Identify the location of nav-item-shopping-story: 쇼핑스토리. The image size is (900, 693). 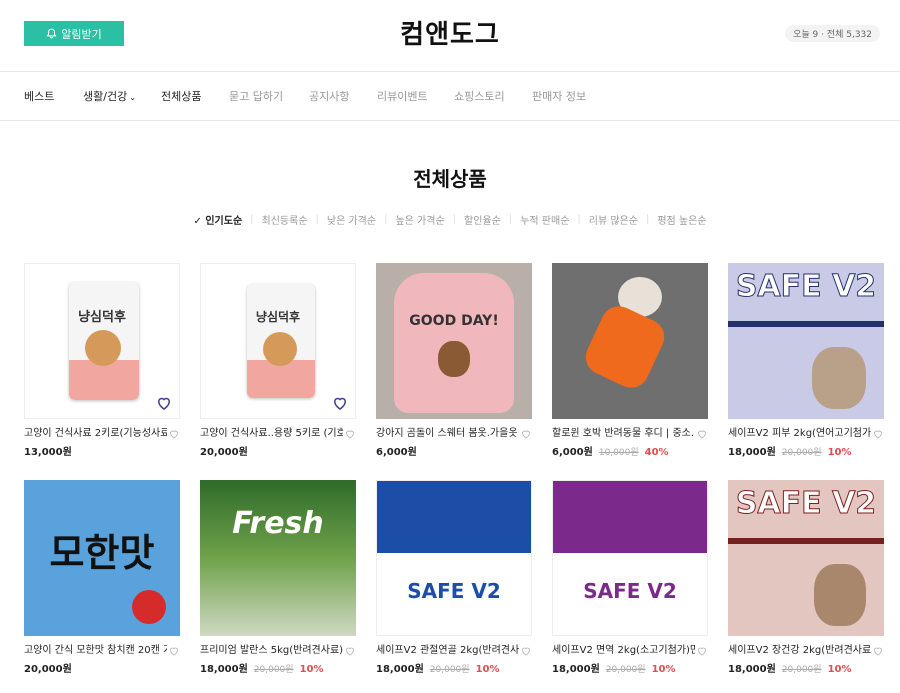
(479, 96).